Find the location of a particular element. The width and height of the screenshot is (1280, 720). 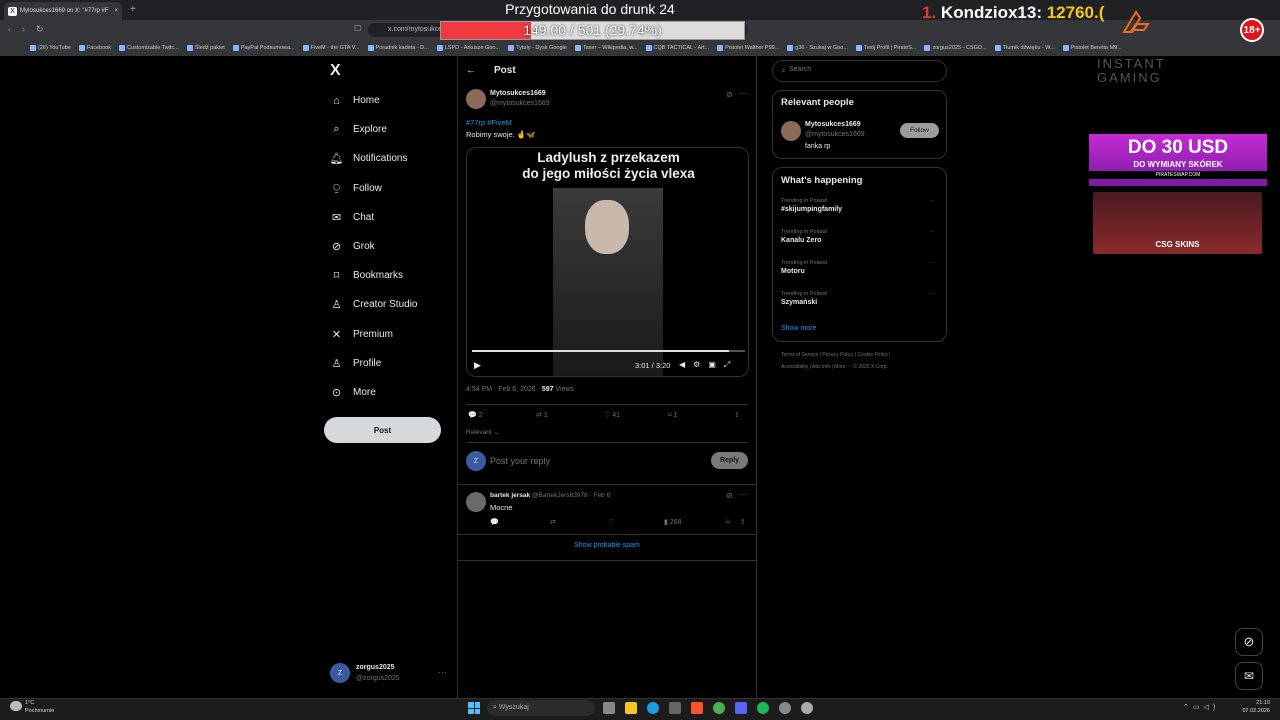

comment-avatar is located at coordinates (476, 502).